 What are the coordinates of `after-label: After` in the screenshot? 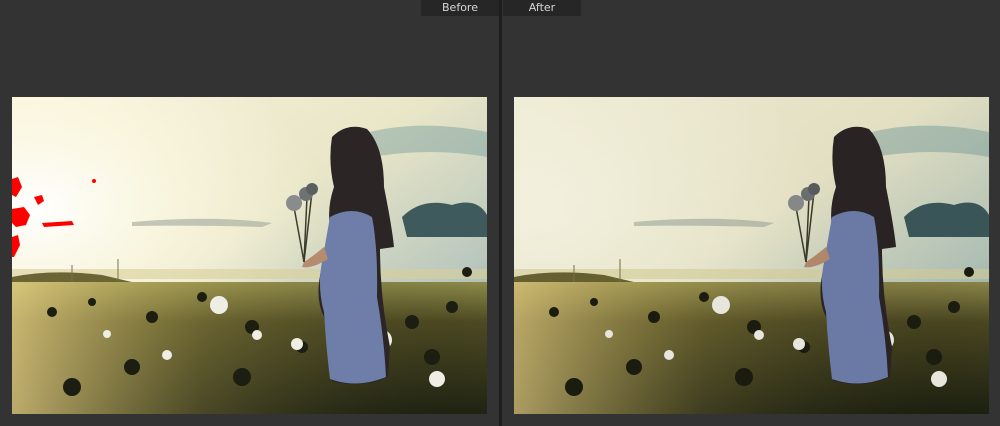 It's located at (542, 8).